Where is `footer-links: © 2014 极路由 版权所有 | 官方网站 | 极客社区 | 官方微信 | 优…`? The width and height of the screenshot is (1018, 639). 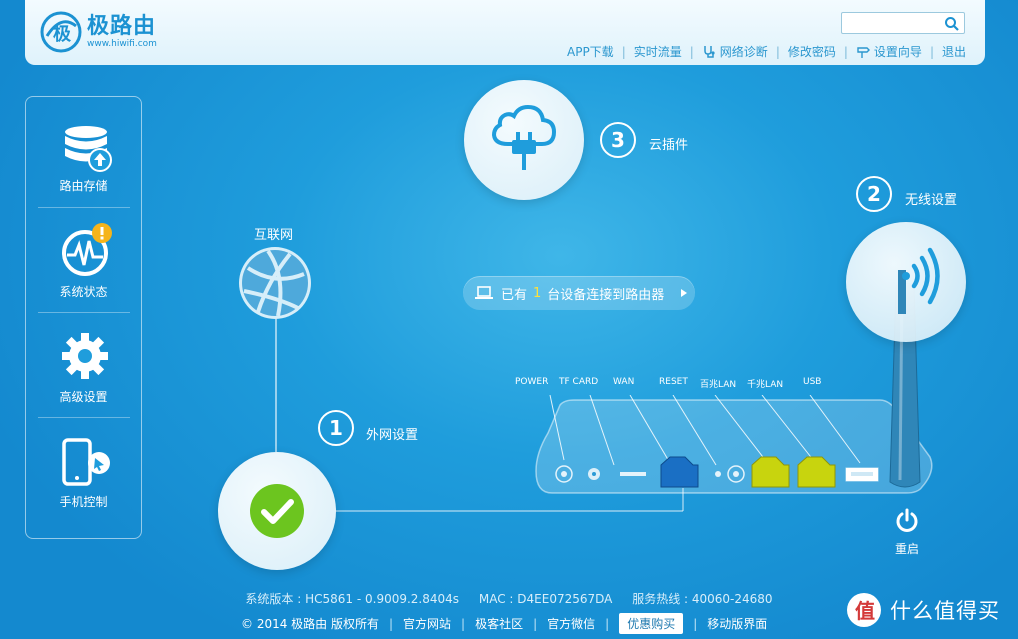 footer-links: © 2014 极路由 版权所有 | 官方网站 | 极客社区 | 官方微信 | 优… is located at coordinates (504, 623).